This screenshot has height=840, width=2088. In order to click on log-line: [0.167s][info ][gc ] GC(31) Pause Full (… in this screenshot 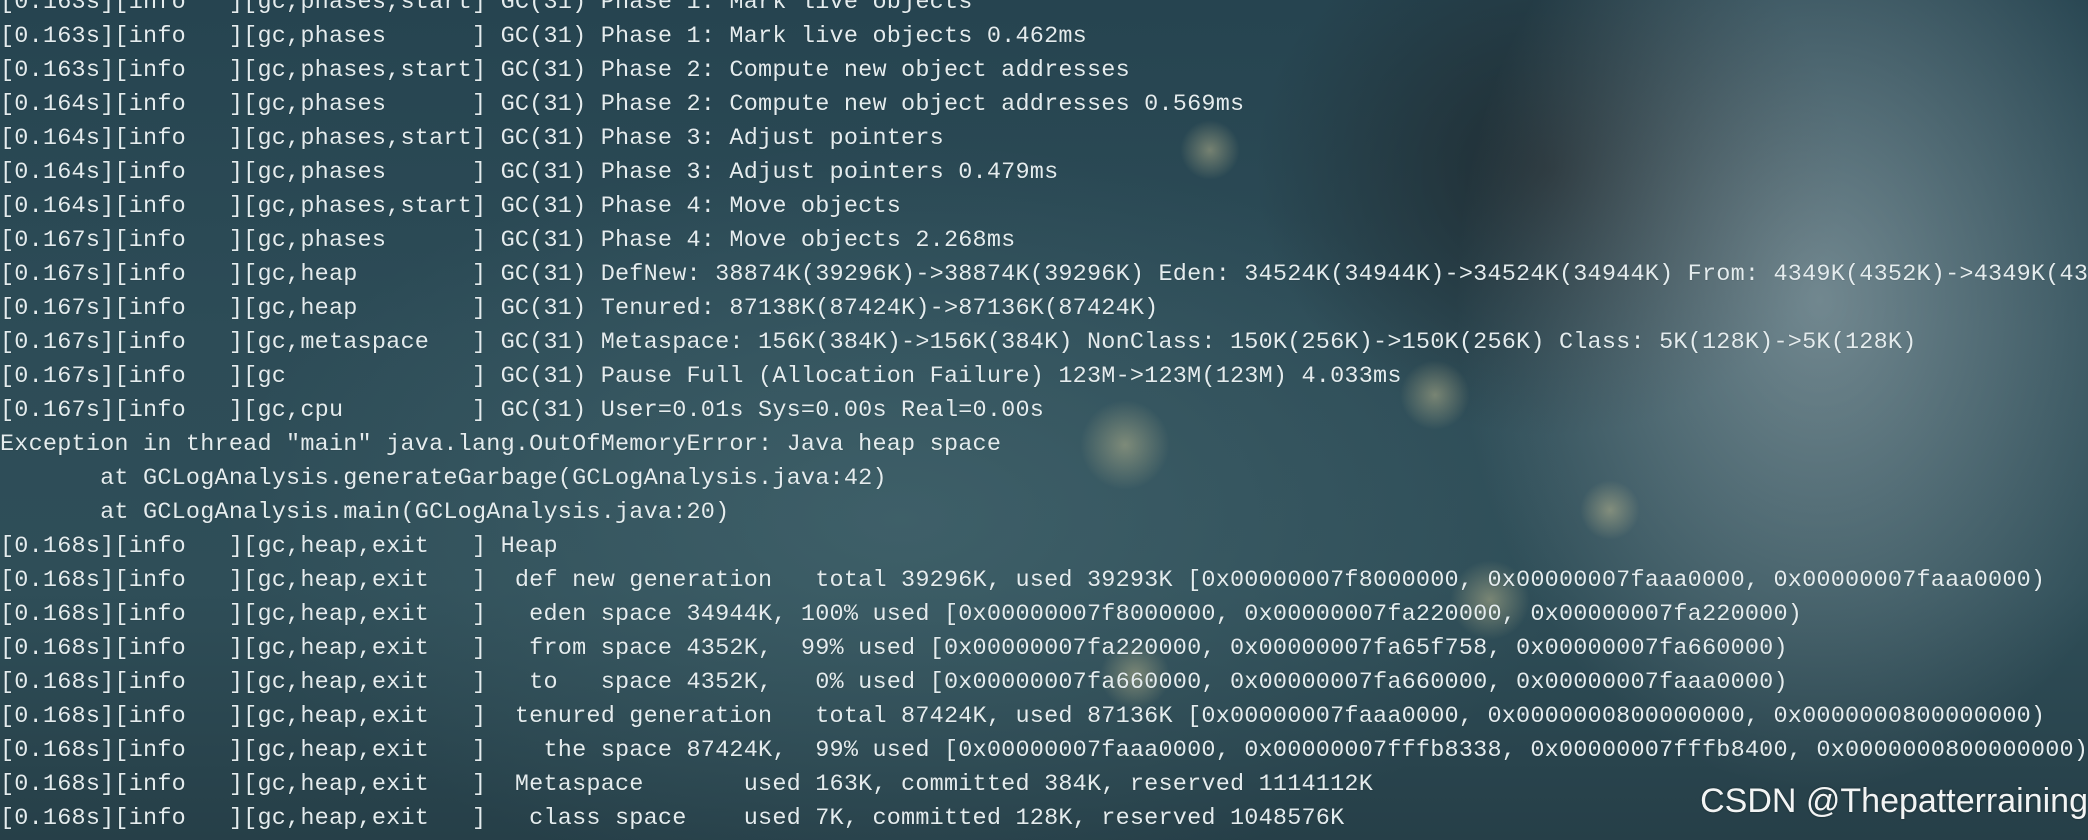, I will do `click(701, 376)`.